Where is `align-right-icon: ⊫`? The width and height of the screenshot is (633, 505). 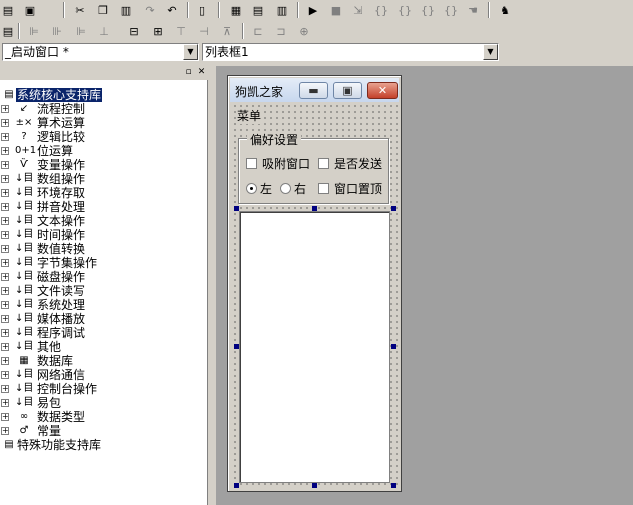
align-right-icon: ⊫ is located at coordinates (81, 31).